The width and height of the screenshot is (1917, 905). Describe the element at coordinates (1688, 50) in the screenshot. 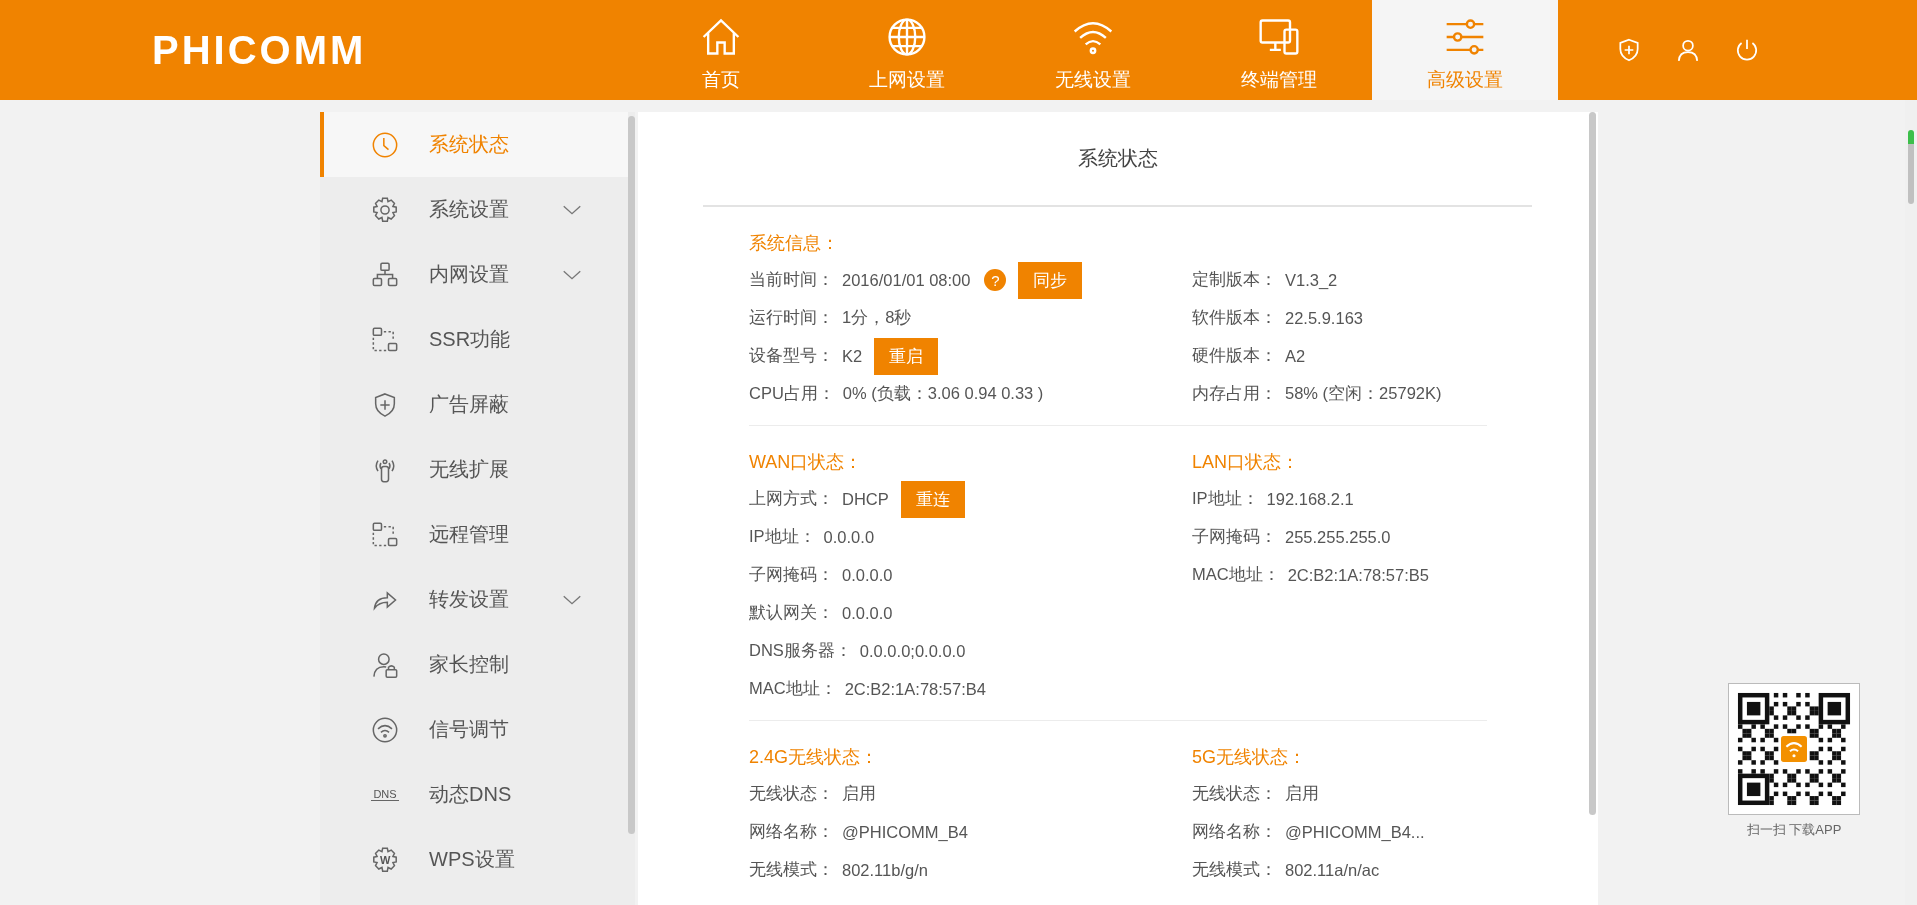

I see `user-icon` at that location.